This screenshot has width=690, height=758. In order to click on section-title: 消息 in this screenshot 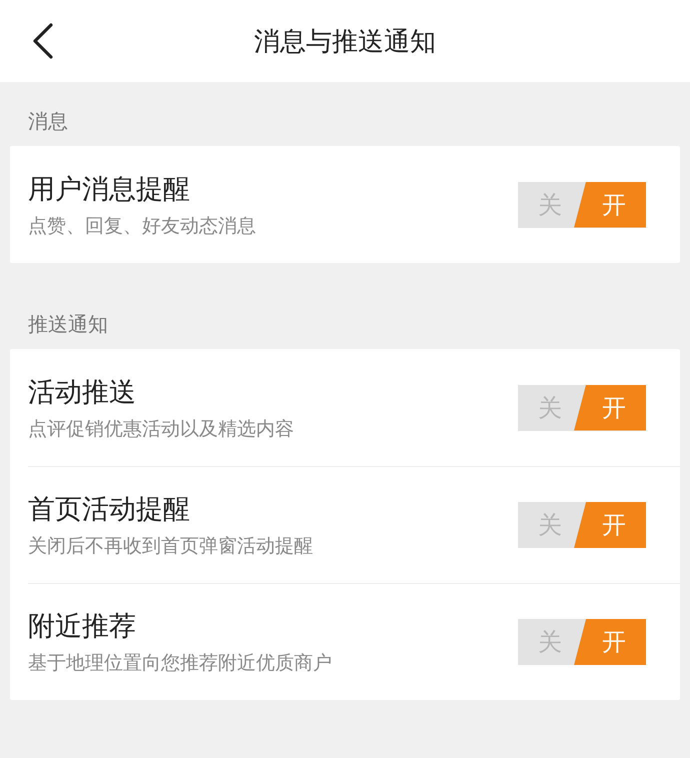, I will do `click(48, 121)`.